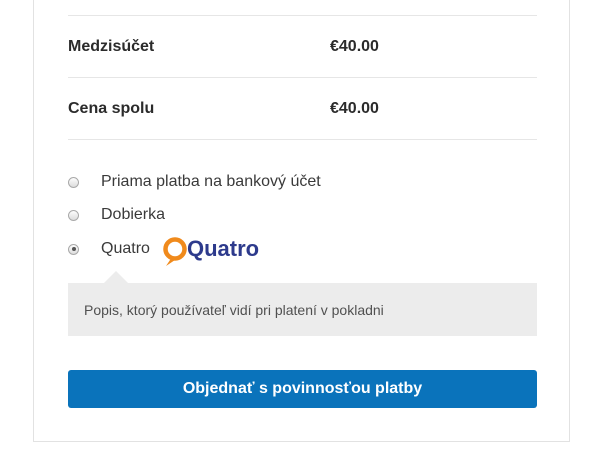 This screenshot has height=473, width=607. I want to click on payment-method-cash-on-delivery: Dobierka, so click(116, 215).